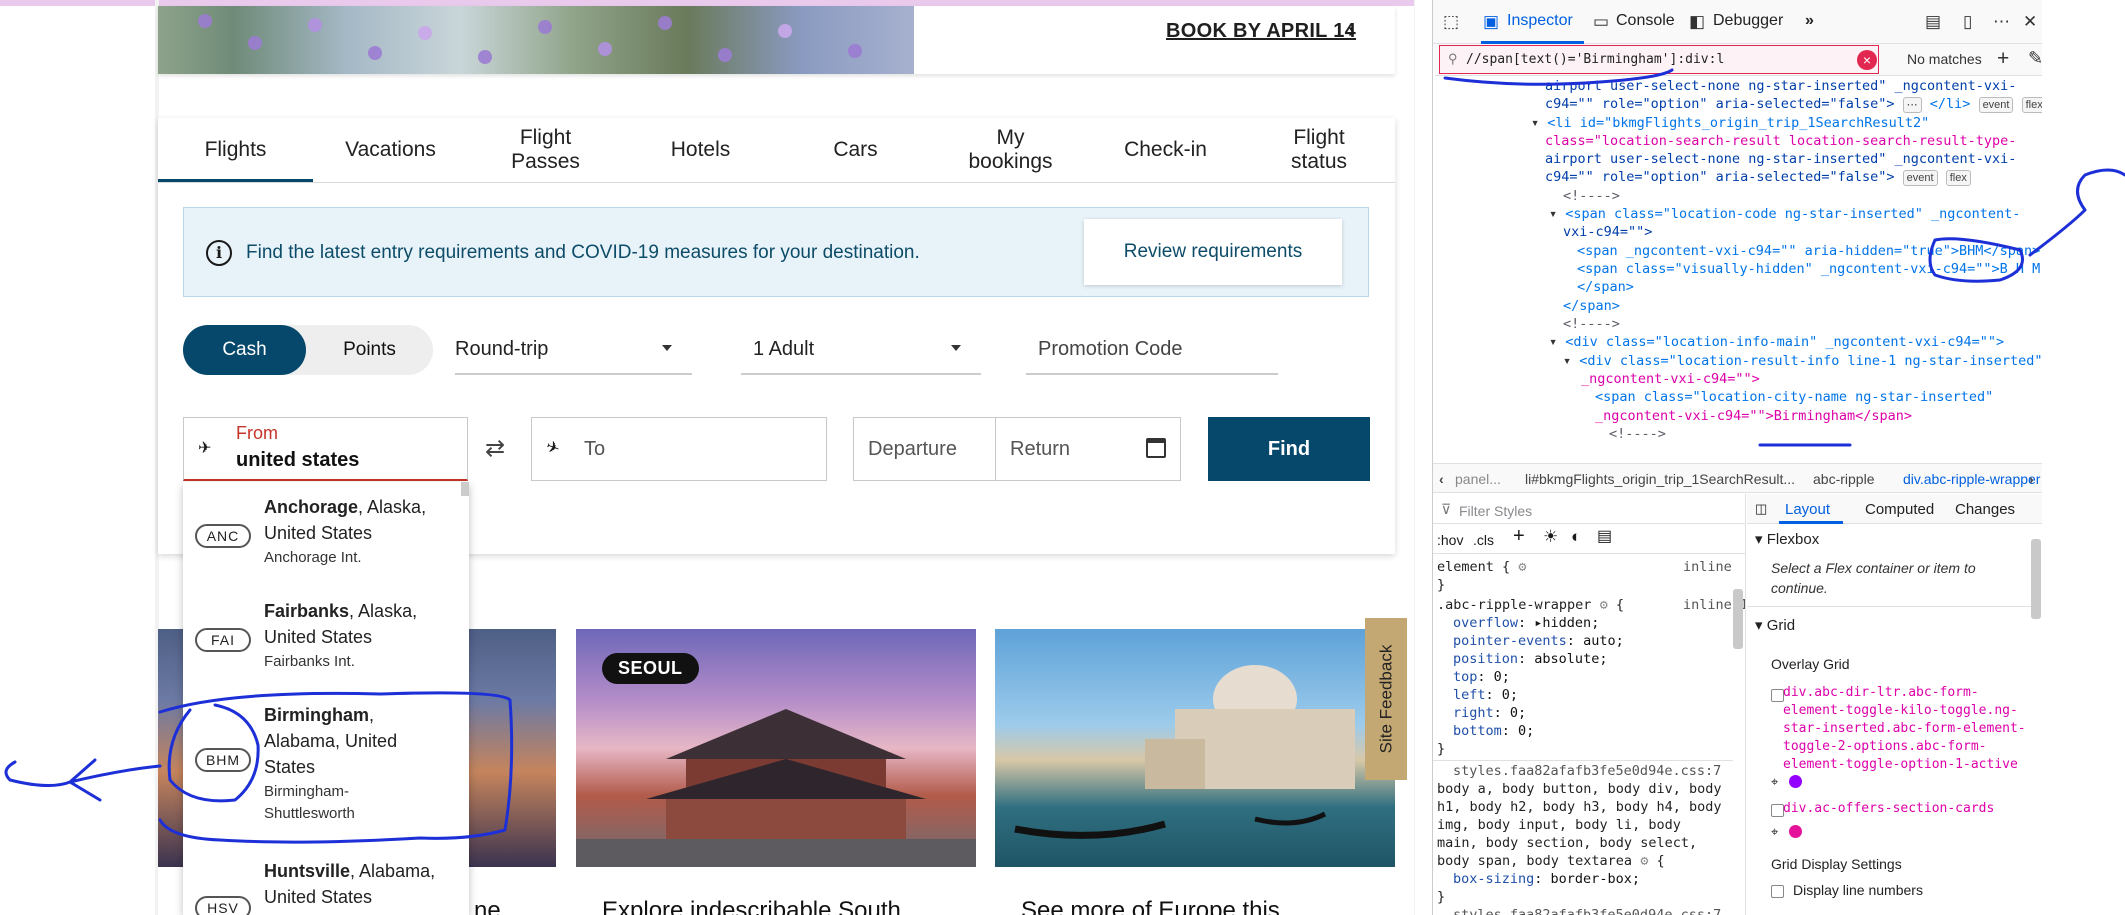  What do you see at coordinates (1519, 536) in the screenshot?
I see `add-rule-icon: +` at bounding box center [1519, 536].